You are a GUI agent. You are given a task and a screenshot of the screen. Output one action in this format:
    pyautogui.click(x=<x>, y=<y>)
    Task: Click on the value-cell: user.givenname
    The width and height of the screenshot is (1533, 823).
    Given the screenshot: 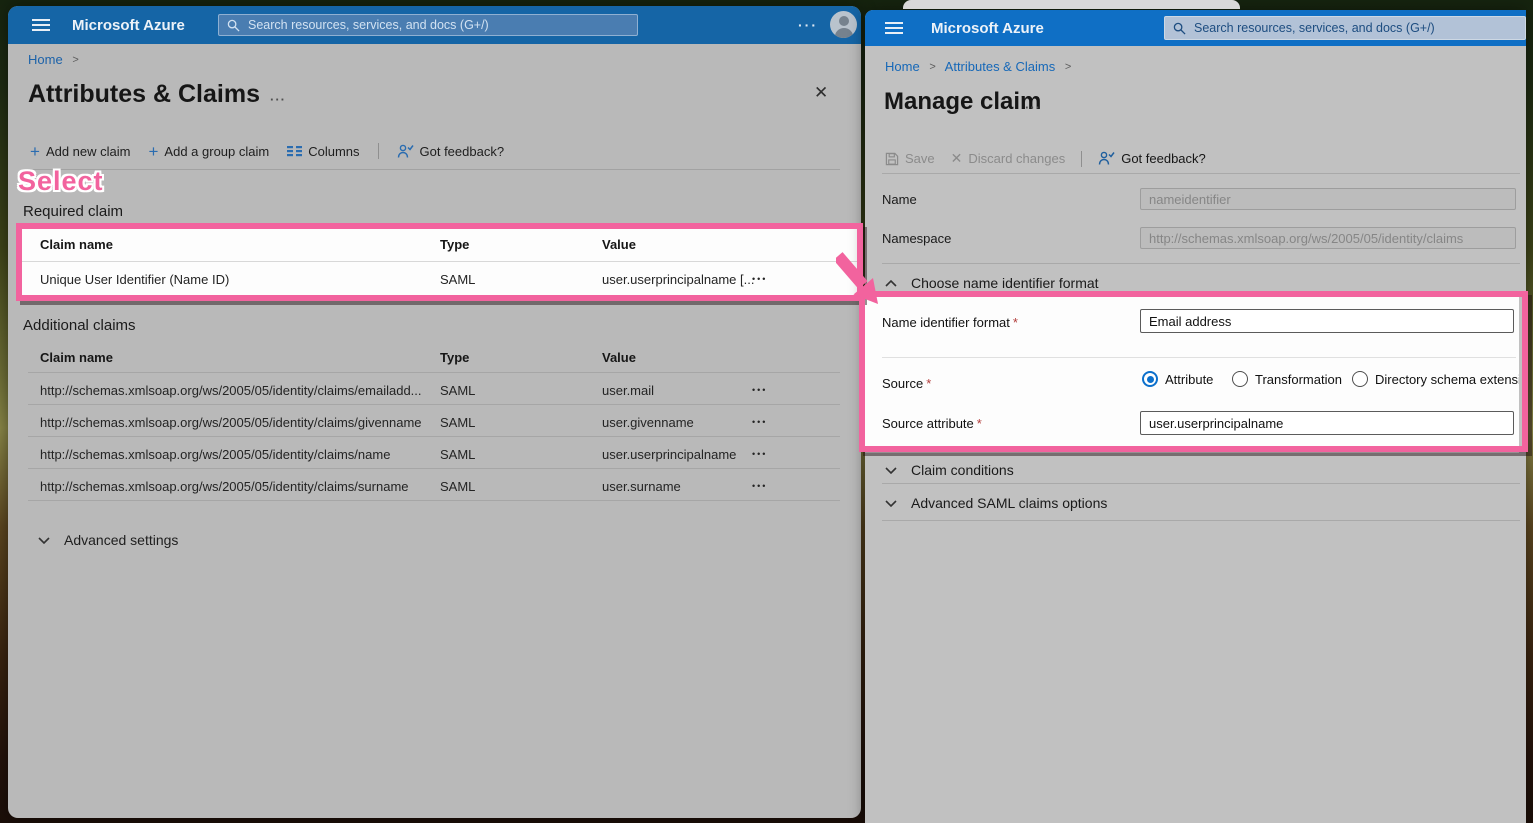 What is the action you would take?
    pyautogui.click(x=648, y=422)
    